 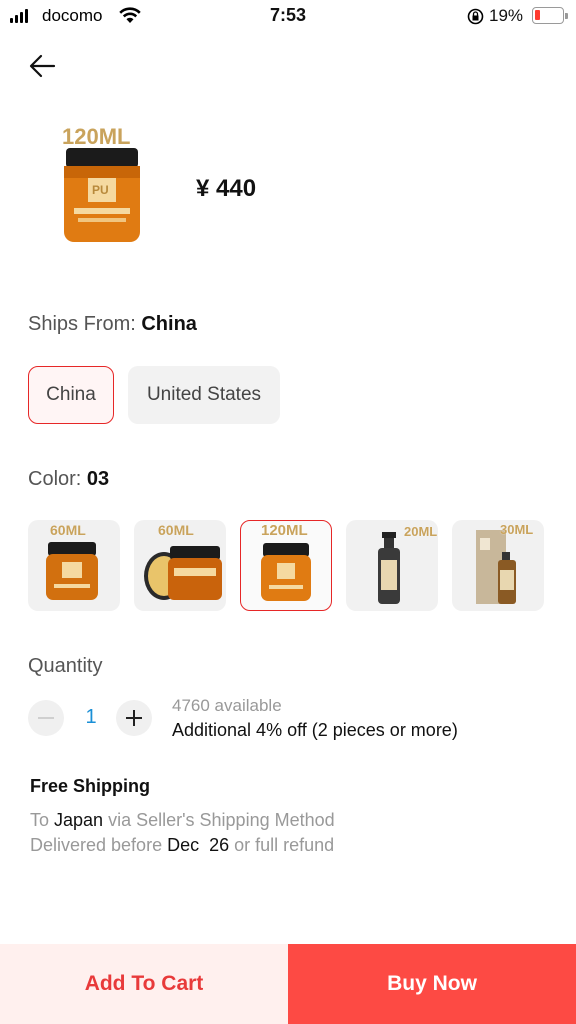 What do you see at coordinates (98, 479) in the screenshot?
I see `color-value: 03` at bounding box center [98, 479].